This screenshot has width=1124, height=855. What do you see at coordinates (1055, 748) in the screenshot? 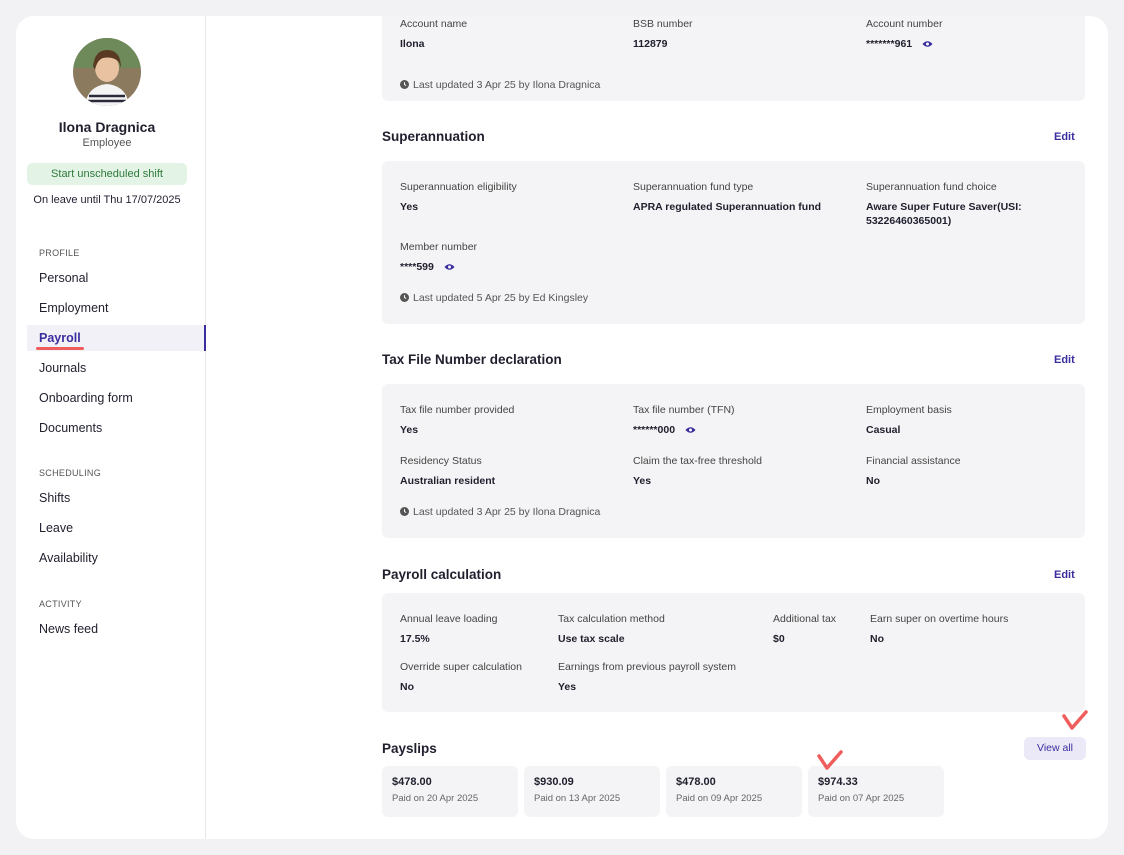
I see `view-all-payslips-button: View all` at bounding box center [1055, 748].